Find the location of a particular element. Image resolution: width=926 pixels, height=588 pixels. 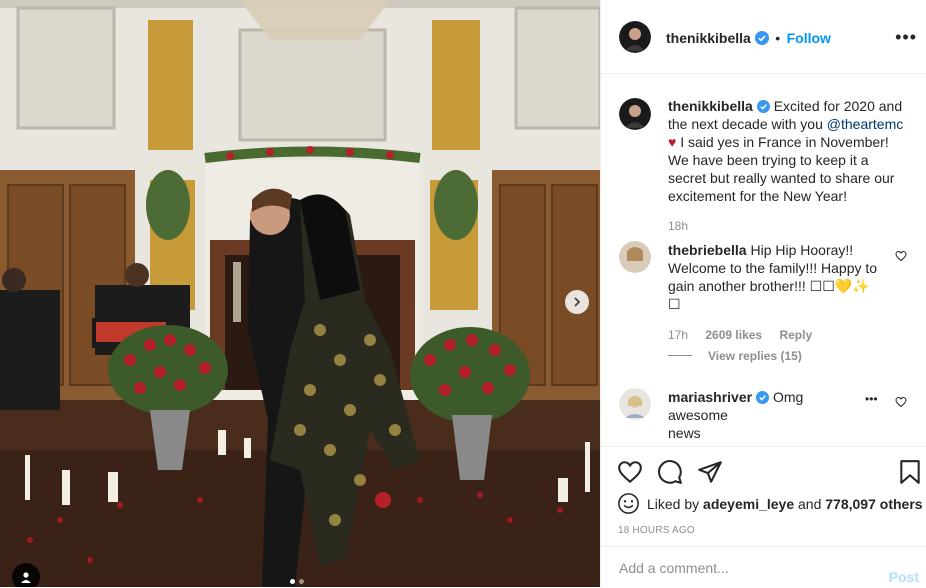

carousel-dot-active is located at coordinates (292, 581).